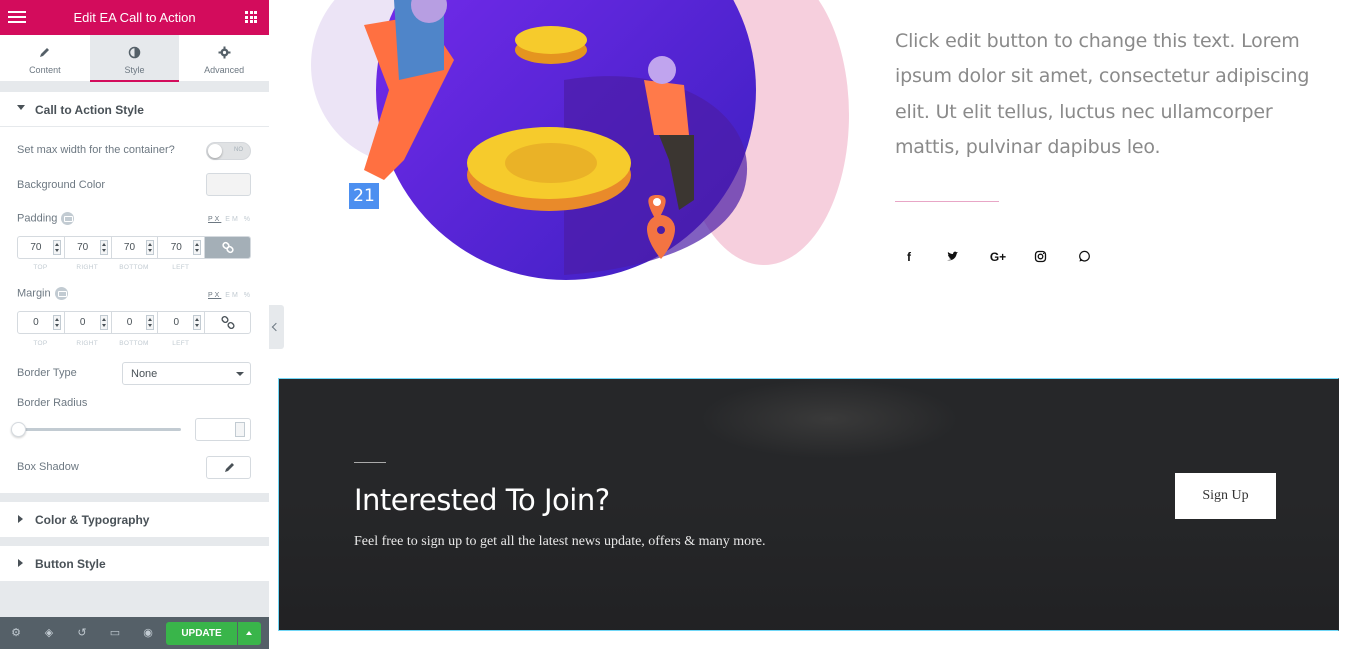  What do you see at coordinates (134, 17) in the screenshot?
I see `panel-header: Edit EA Call to Action` at bounding box center [134, 17].